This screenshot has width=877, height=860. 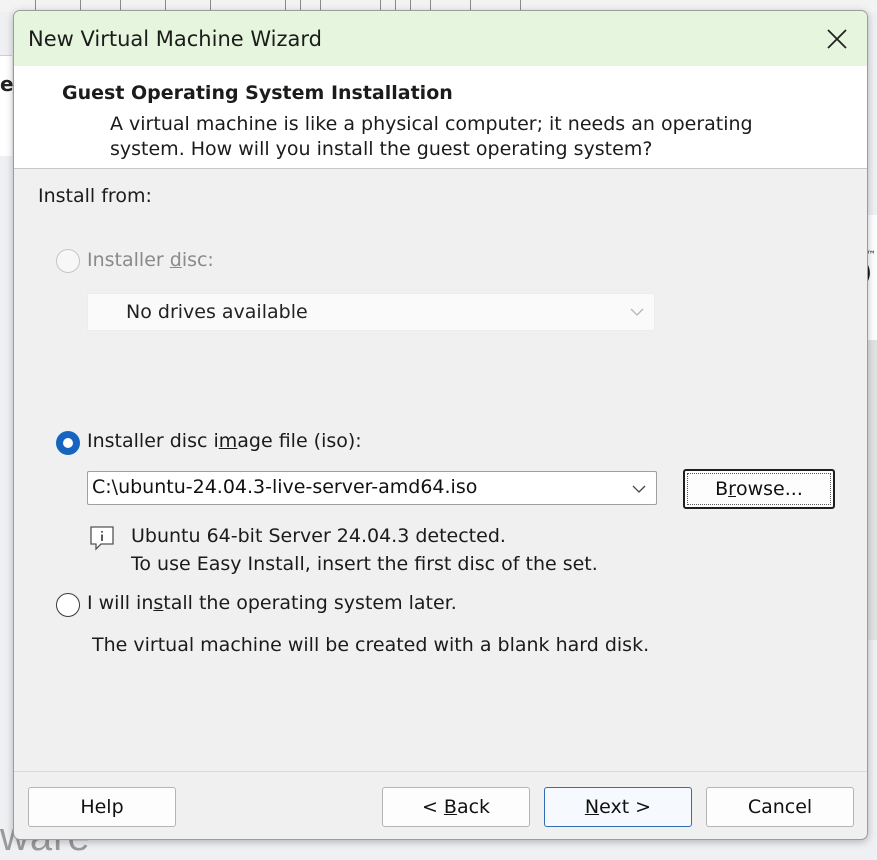 I want to click on iso-path-combobox: C:\ubuntu-24.04.3-live-server-amd64.iso, so click(x=372, y=488).